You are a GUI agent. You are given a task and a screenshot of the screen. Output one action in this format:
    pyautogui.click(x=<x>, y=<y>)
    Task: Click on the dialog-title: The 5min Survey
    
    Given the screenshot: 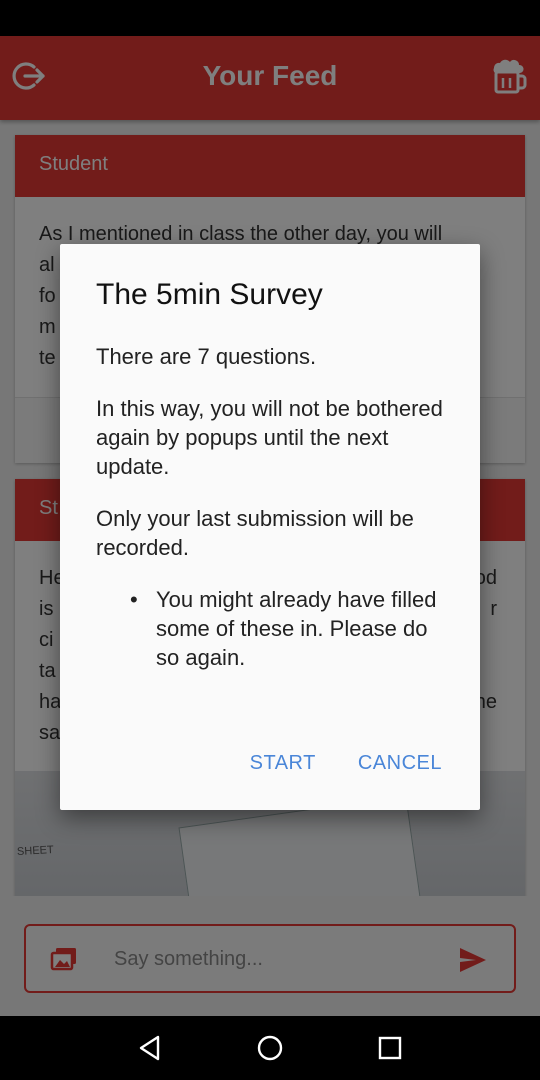 What is the action you would take?
    pyautogui.click(x=209, y=294)
    